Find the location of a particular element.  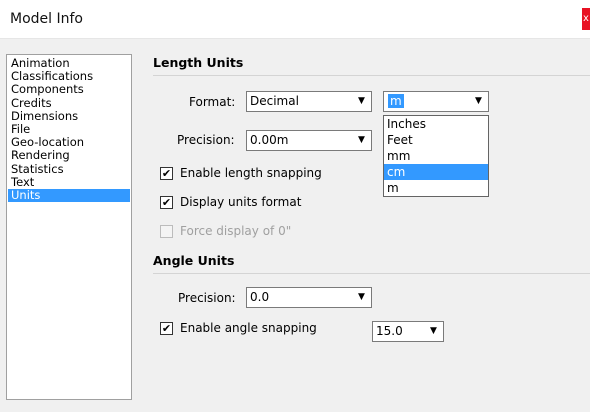

format-label: Format: is located at coordinates (212, 102).